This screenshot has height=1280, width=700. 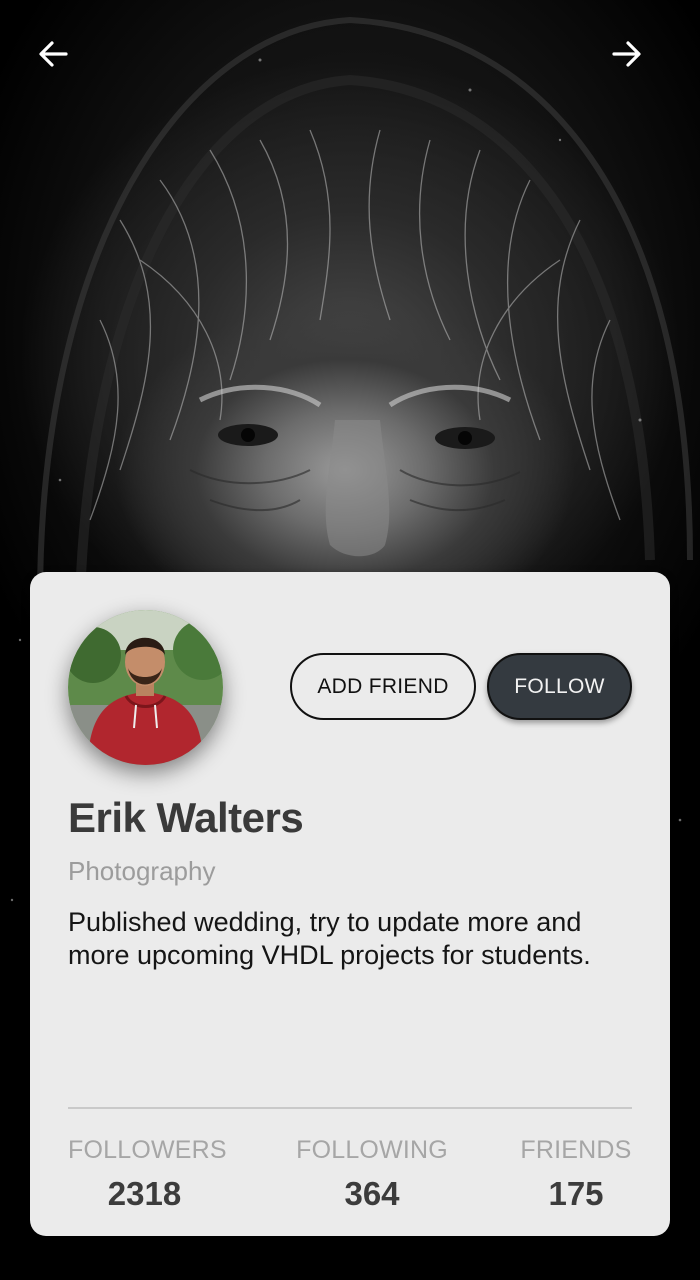 I want to click on profile-category: Photography, so click(x=142, y=871).